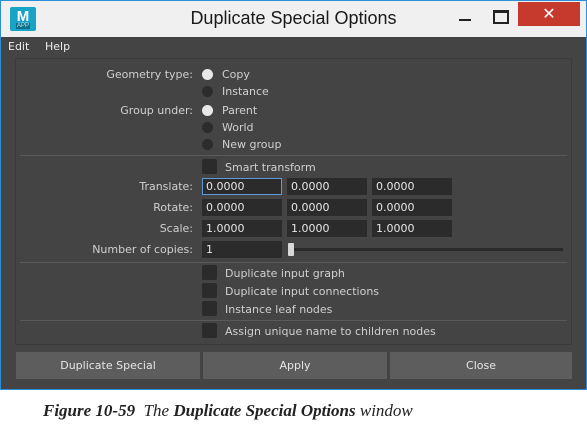 The width and height of the screenshot is (587, 437). Describe the element at coordinates (327, 207) in the screenshot. I see `rotate-y-field: 0.0000` at that location.